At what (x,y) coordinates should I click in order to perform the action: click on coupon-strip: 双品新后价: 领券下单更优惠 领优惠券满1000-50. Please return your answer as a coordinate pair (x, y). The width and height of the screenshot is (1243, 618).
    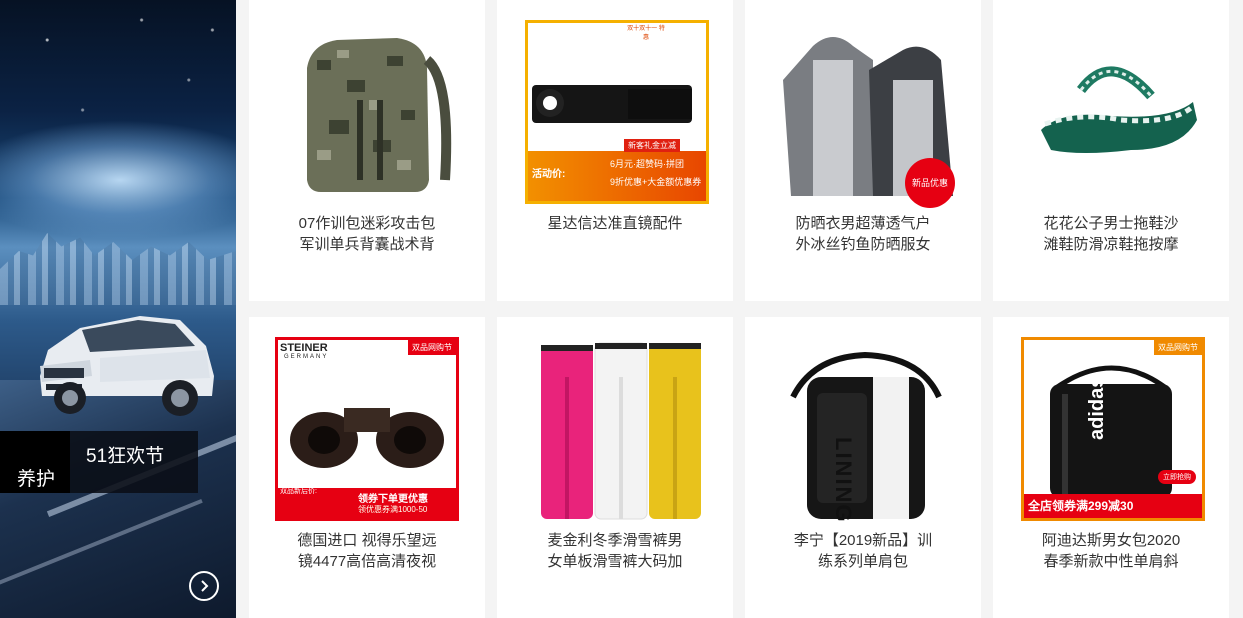
    Looking at the image, I should click on (367, 503).